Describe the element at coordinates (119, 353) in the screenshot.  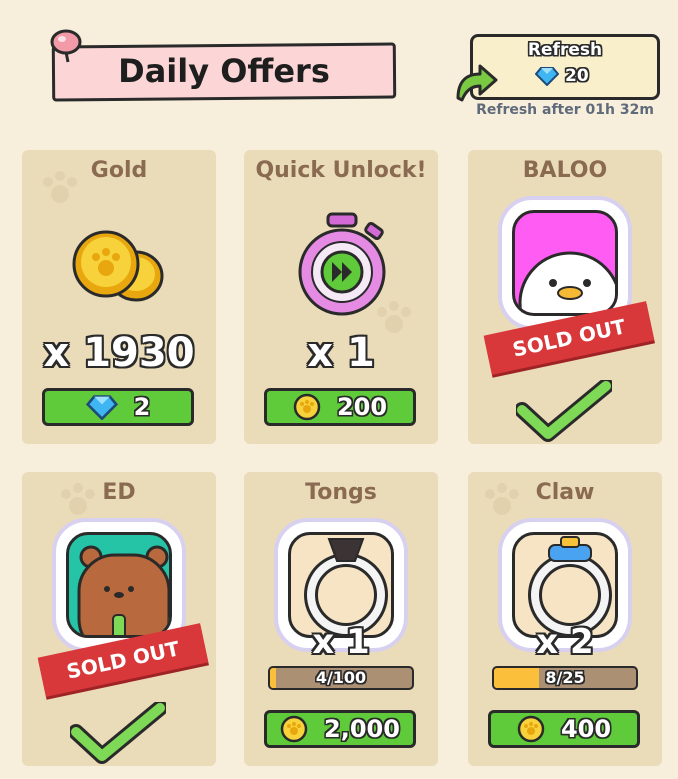
I see `offer-quantity: x 1930` at that location.